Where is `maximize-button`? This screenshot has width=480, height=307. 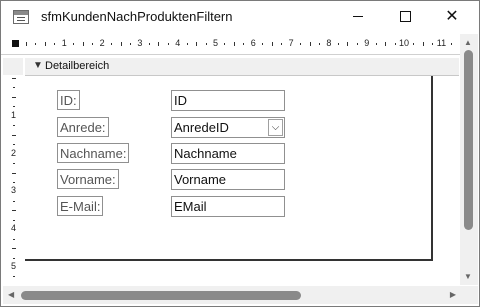 maximize-button is located at coordinates (405, 16).